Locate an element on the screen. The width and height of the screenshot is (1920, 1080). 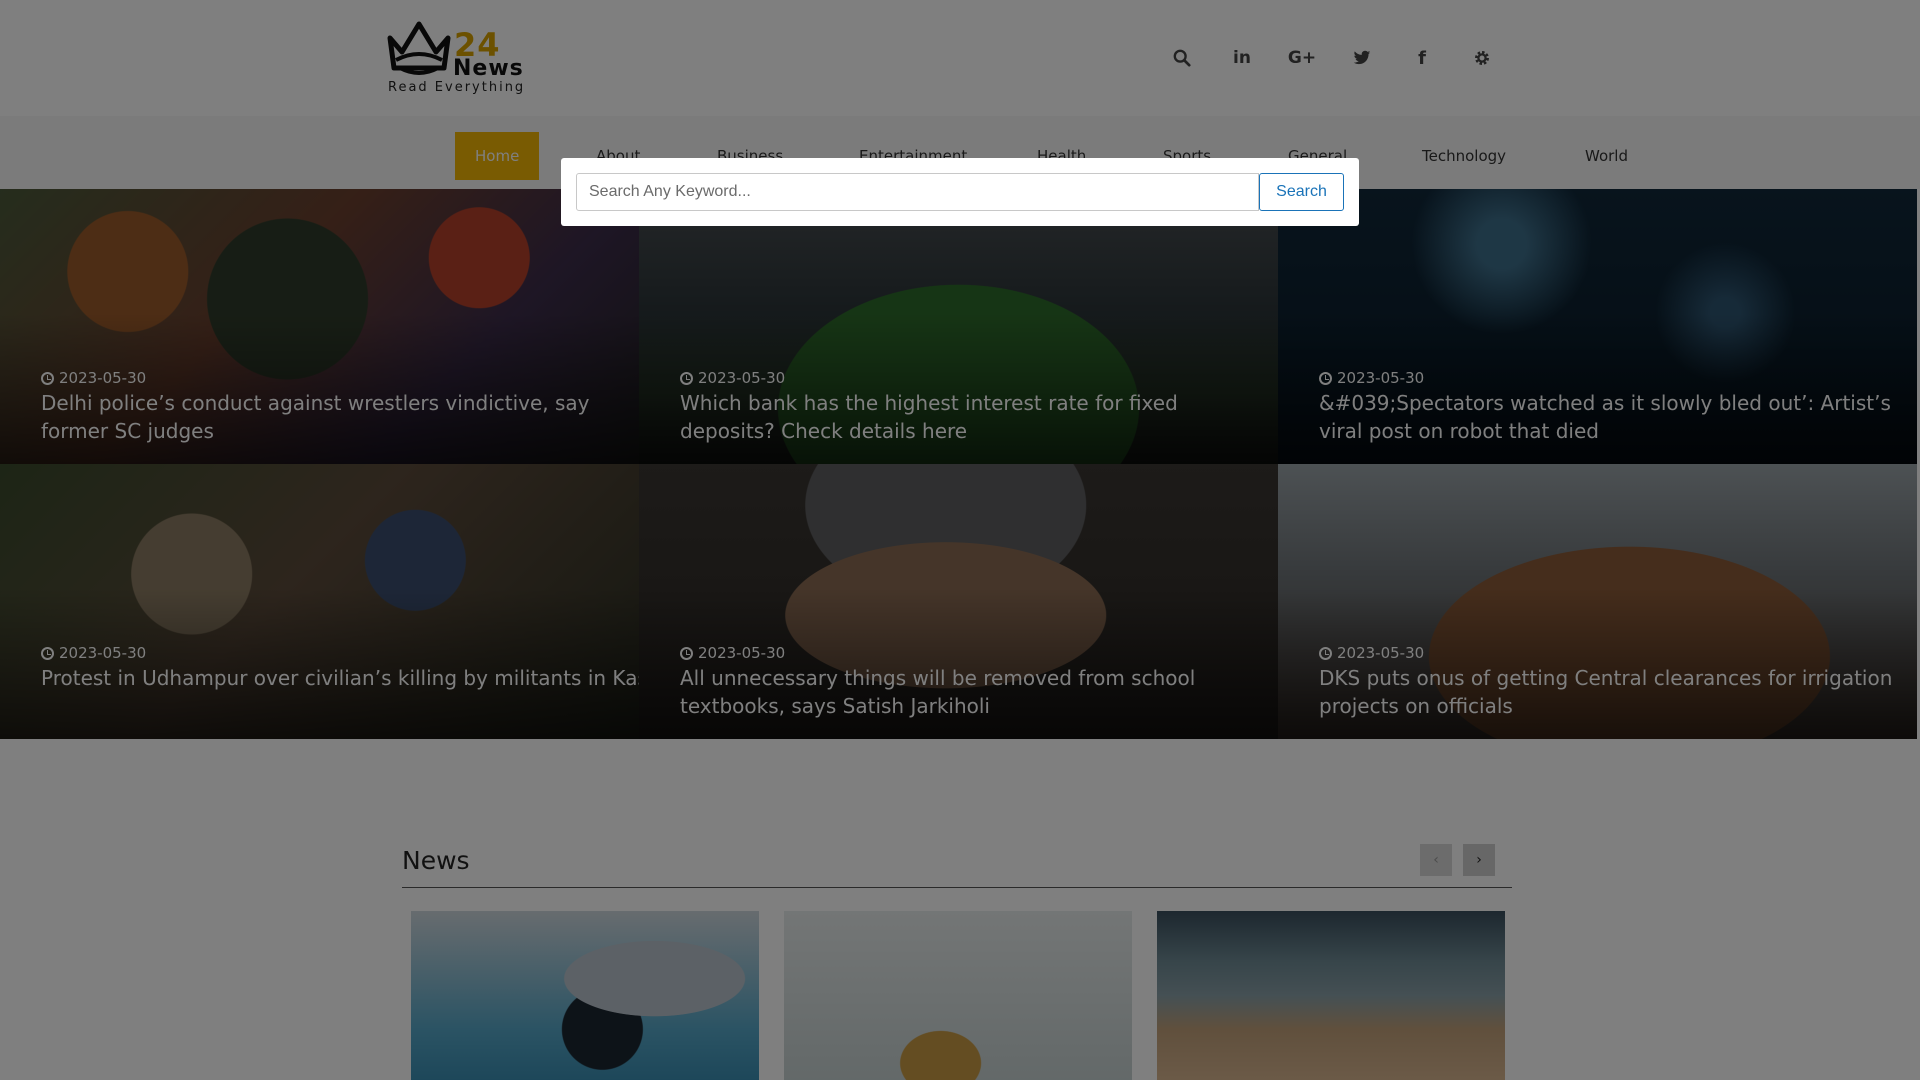
search-button: Search is located at coordinates (1301, 192).